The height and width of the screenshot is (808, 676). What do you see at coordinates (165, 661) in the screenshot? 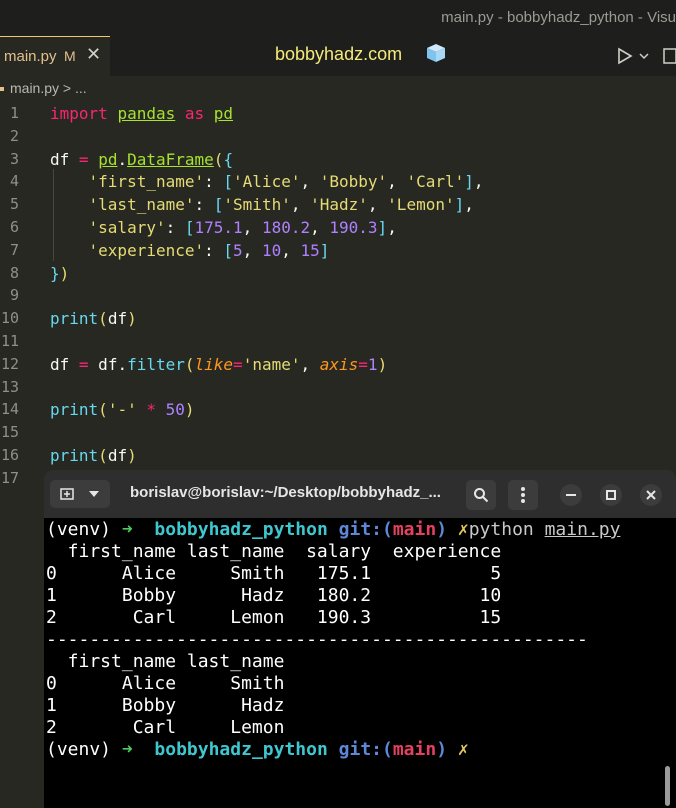
I see `terminal-output-line: first_name last_name` at bounding box center [165, 661].